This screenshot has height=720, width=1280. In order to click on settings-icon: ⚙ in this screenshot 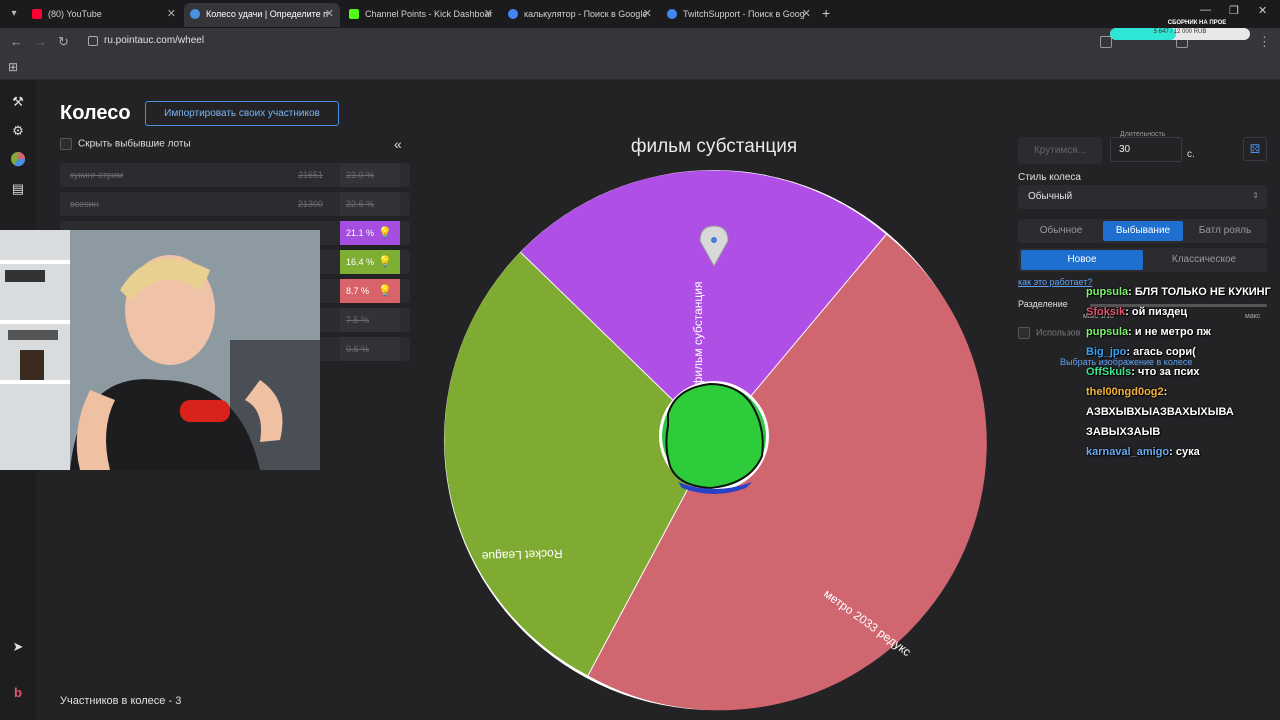, I will do `click(18, 131)`.